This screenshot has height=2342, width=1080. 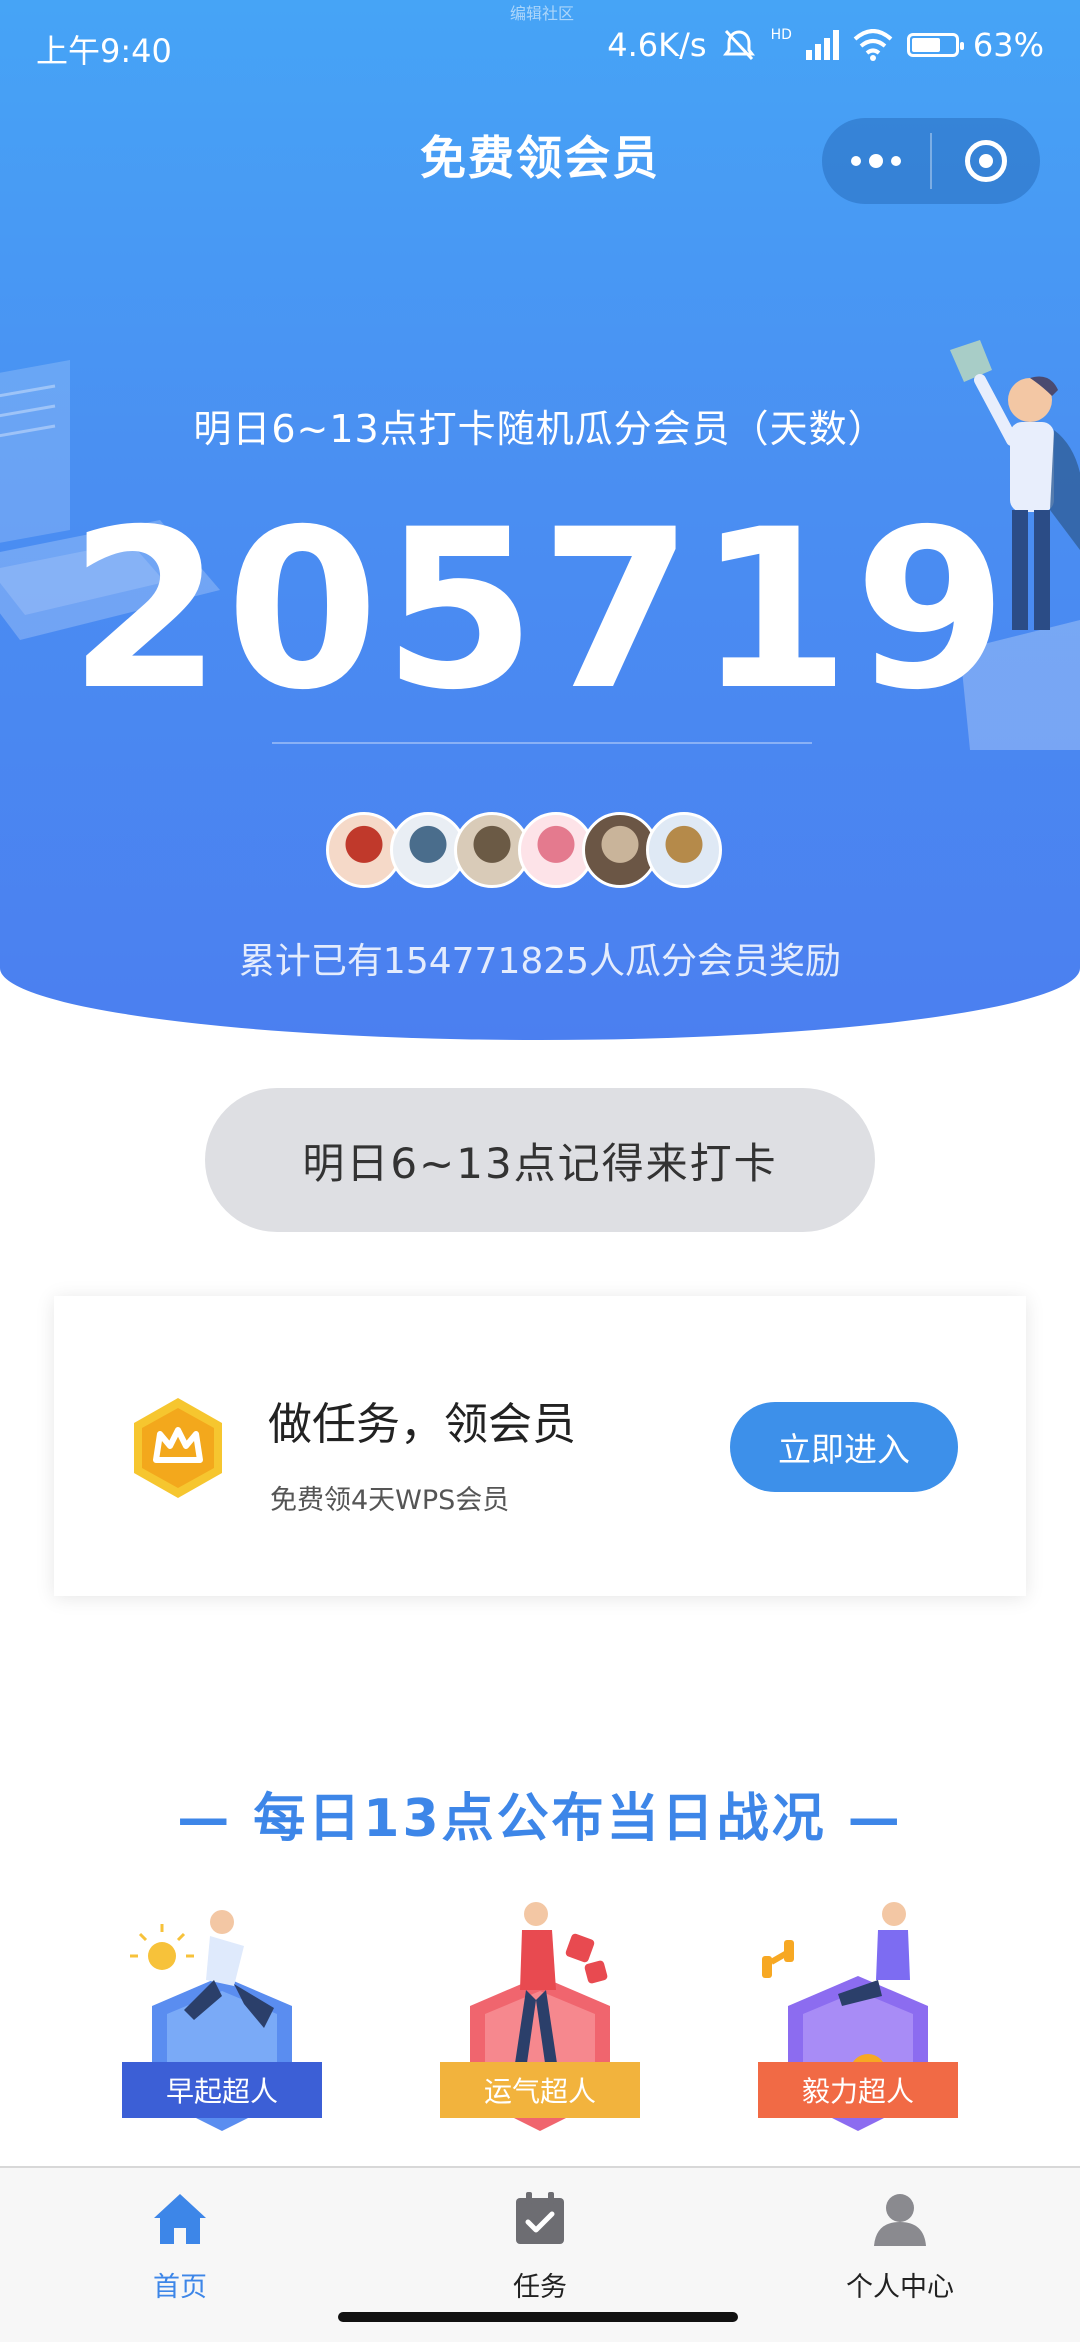 What do you see at coordinates (873, 45) in the screenshot?
I see `wifi-icon` at bounding box center [873, 45].